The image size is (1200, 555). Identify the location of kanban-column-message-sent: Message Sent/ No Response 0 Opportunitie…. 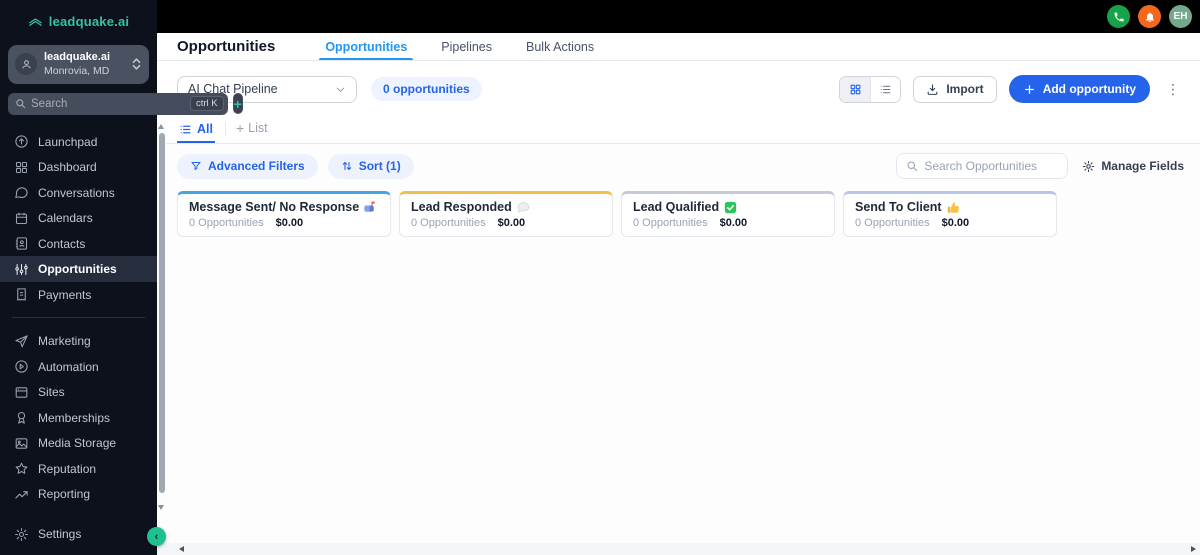
(284, 214).